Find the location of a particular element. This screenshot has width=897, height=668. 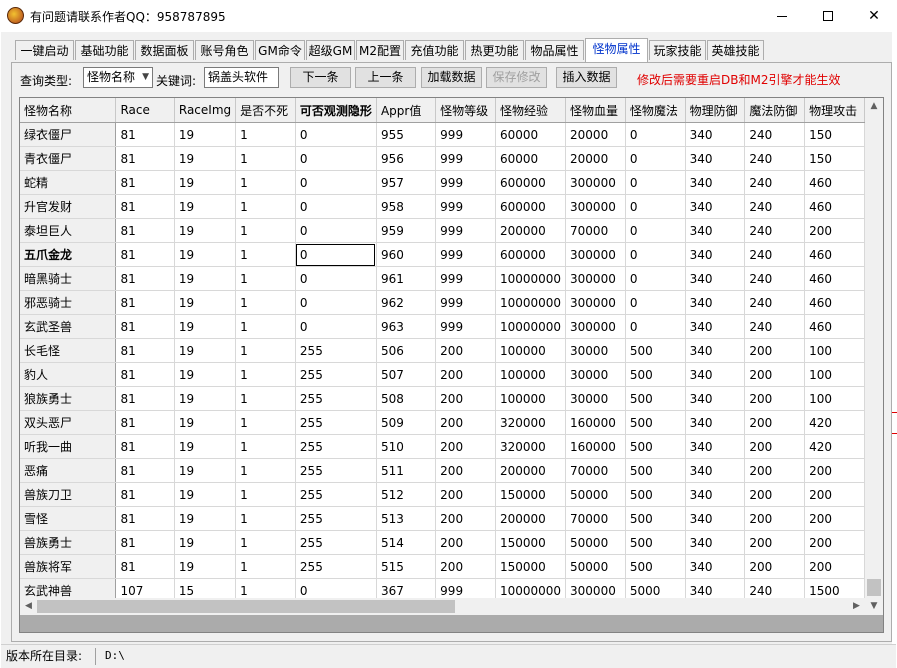

row-monster-name: 邪恶骑士 is located at coordinates (68, 302).